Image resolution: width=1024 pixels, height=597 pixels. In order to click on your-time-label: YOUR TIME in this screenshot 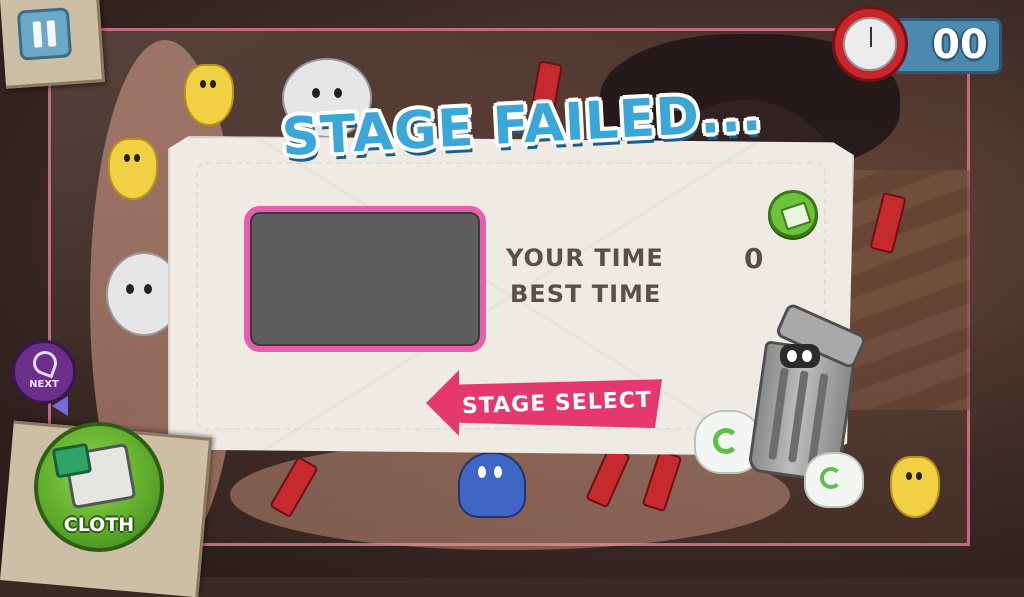, I will do `click(585, 258)`.